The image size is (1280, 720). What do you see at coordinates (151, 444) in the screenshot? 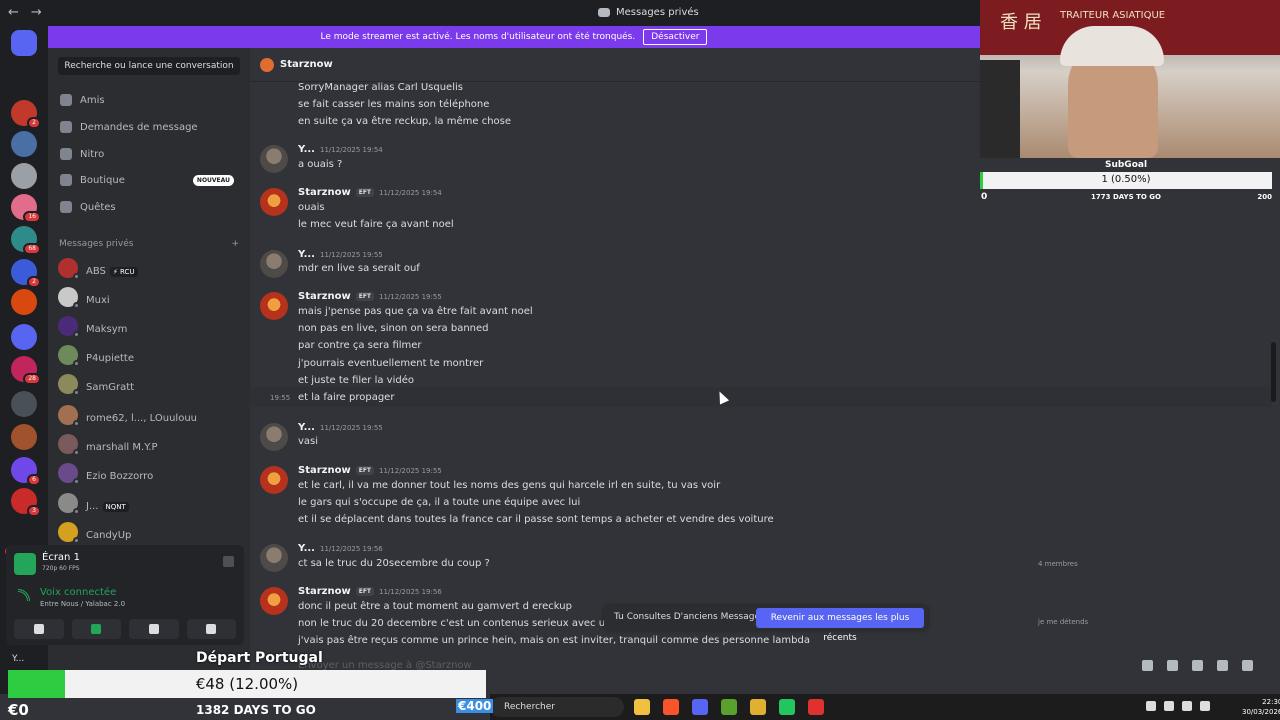
I see `dm-item: marshall M.Y.P` at bounding box center [151, 444].